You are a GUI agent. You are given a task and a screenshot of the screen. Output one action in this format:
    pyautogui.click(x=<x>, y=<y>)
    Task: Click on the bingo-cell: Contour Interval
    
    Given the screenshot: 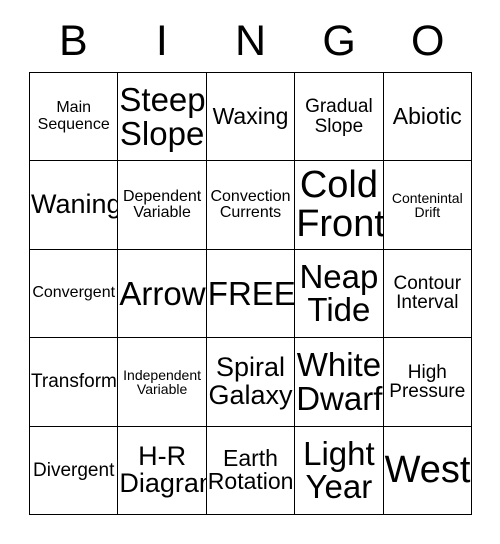 What is the action you would take?
    pyautogui.click(x=427, y=294)
    